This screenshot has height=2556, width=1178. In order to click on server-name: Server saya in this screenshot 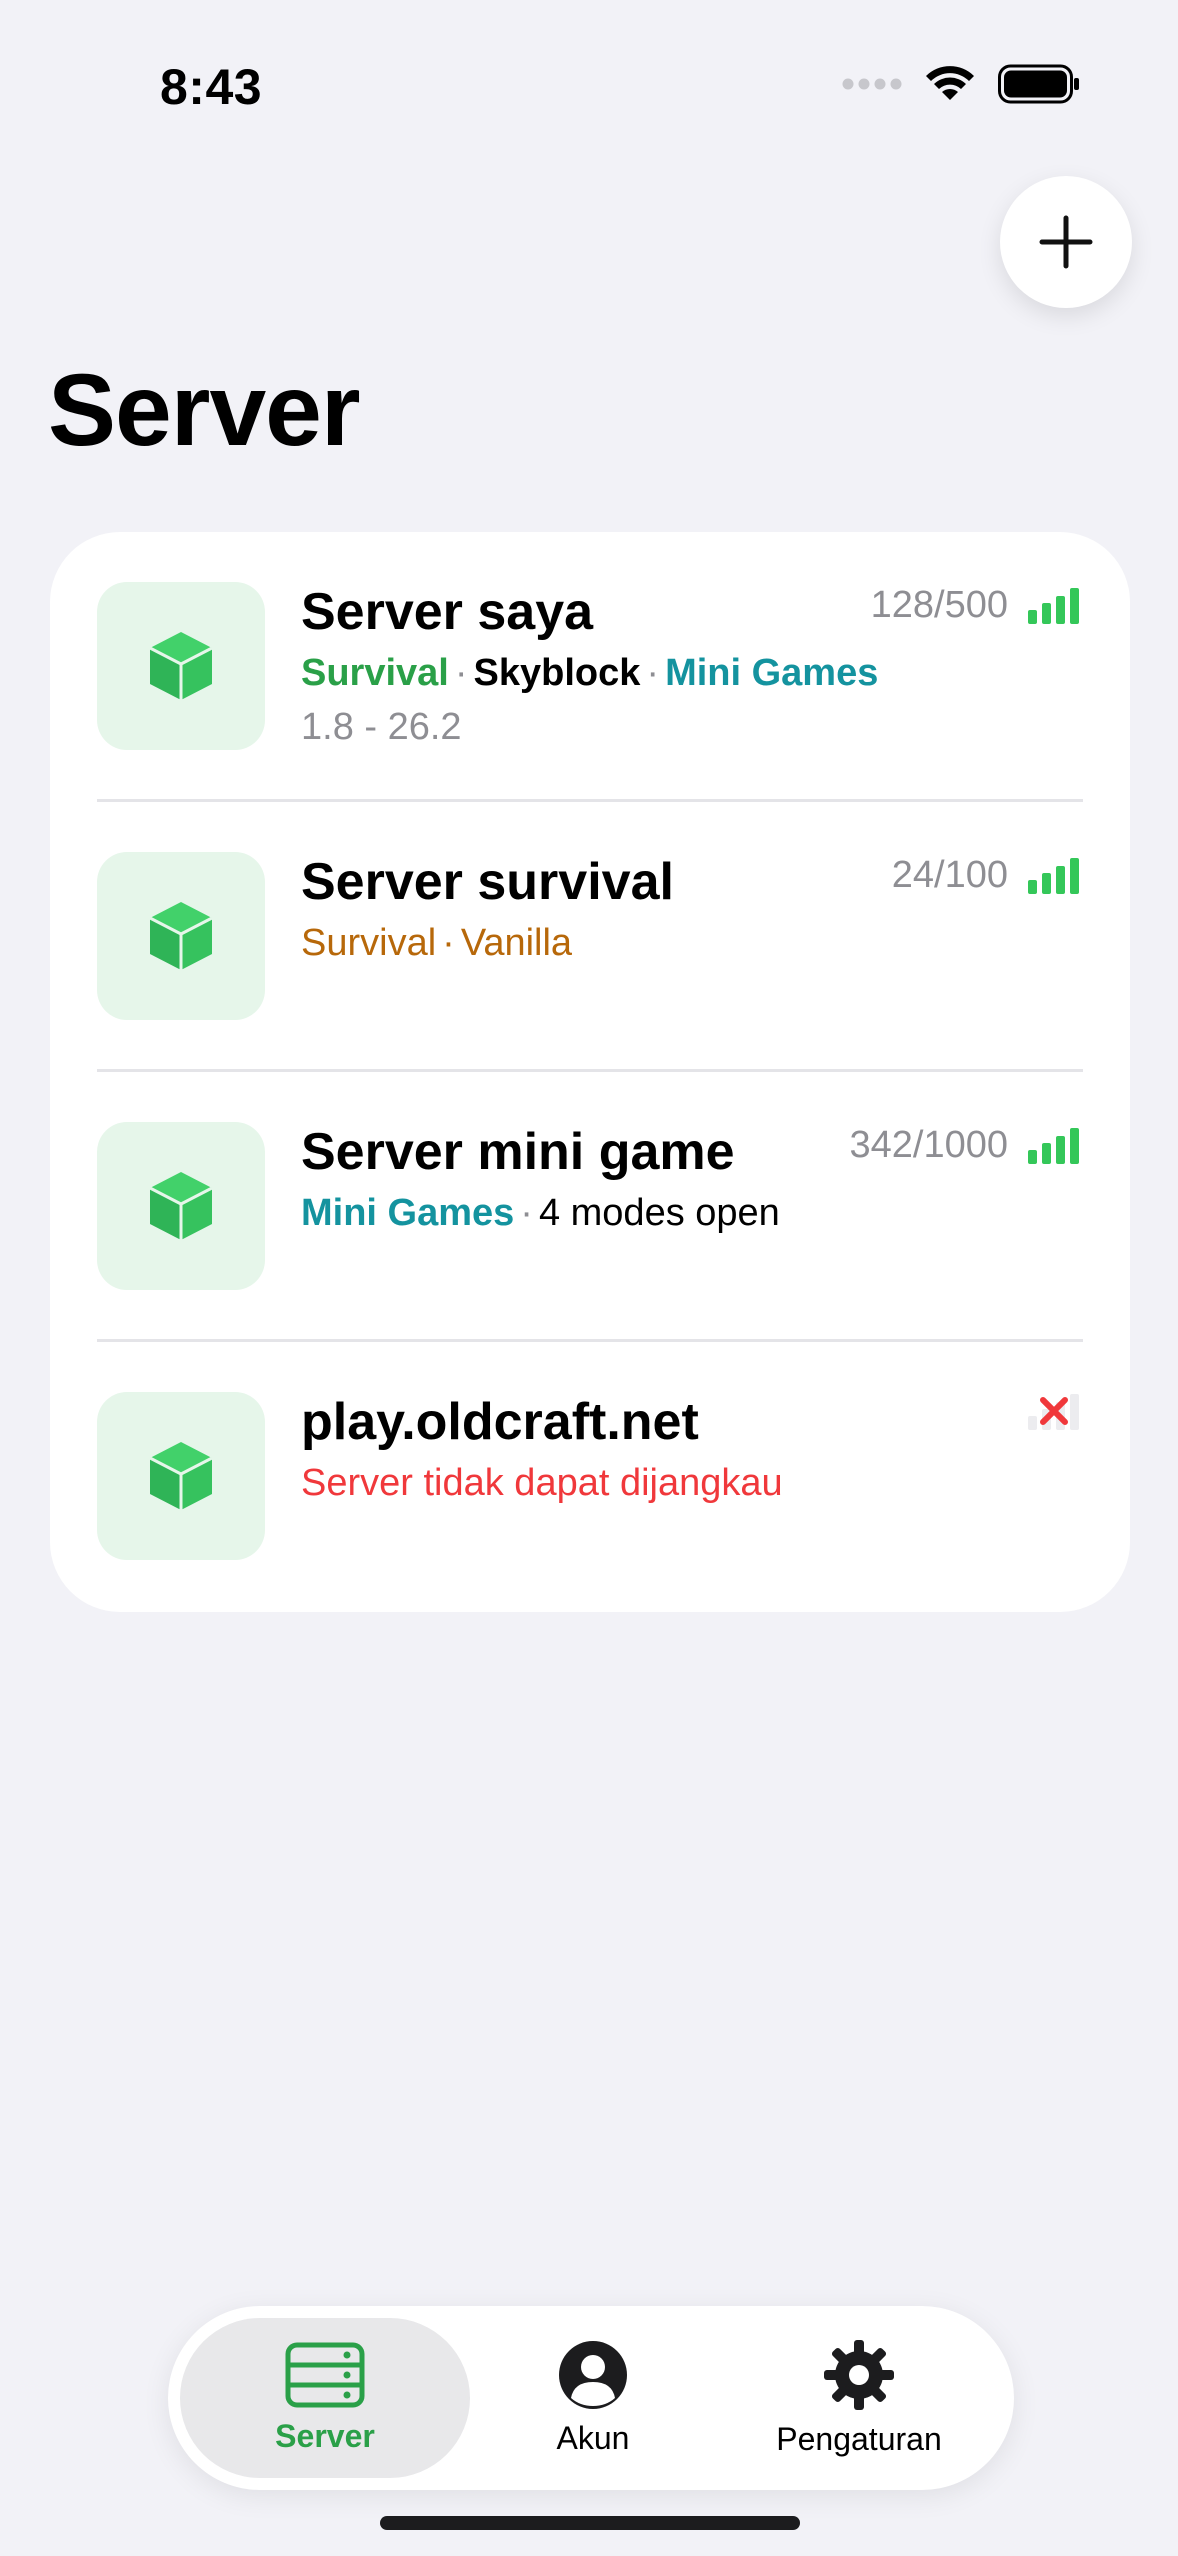, I will do `click(447, 612)`.